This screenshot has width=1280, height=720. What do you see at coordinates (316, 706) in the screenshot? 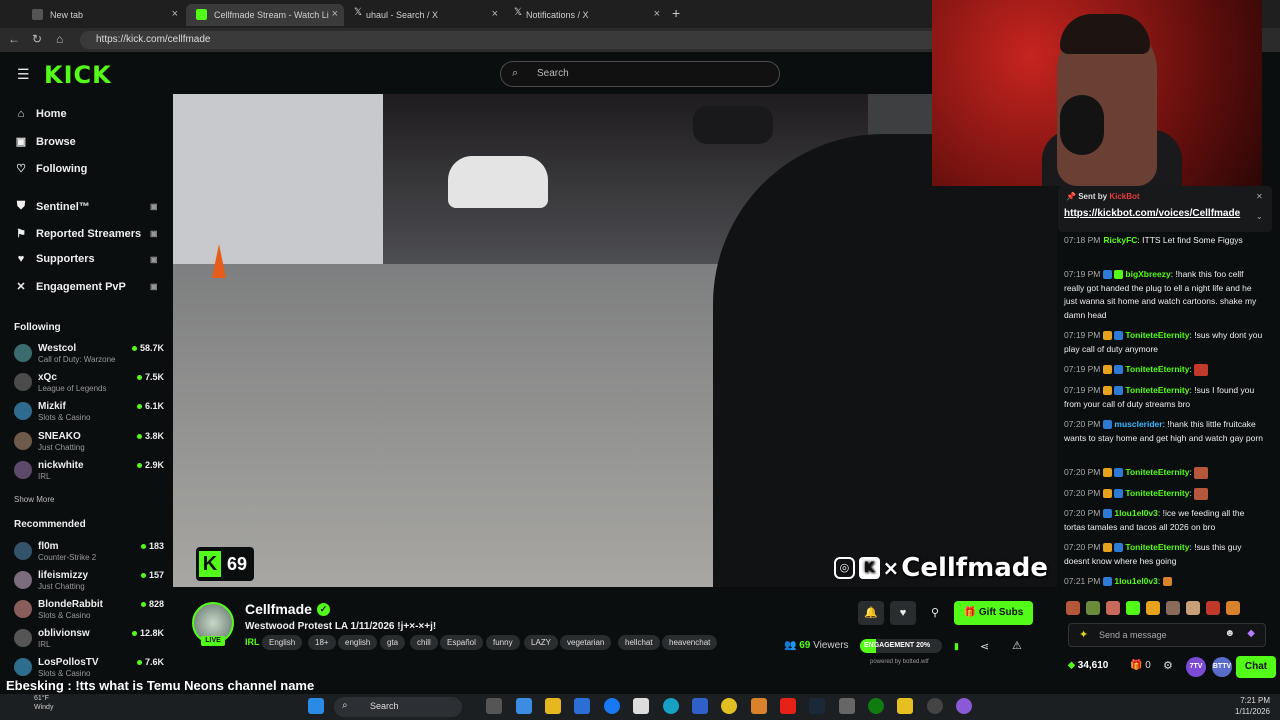
I see `windows-start-icon` at bounding box center [316, 706].